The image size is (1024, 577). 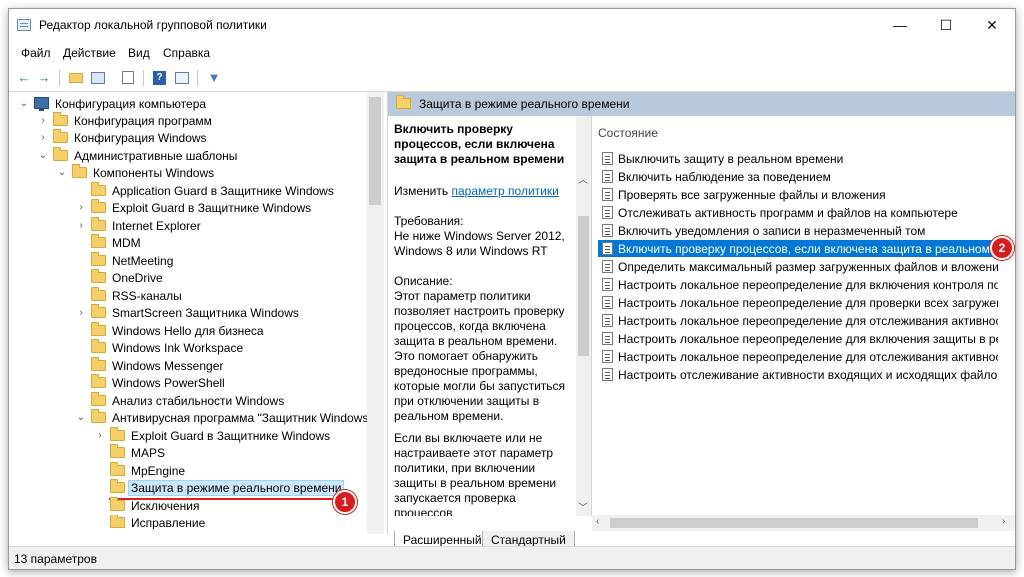 I want to click on policy-row: Выключить защиту в реальном времени, so click(x=798, y=158).